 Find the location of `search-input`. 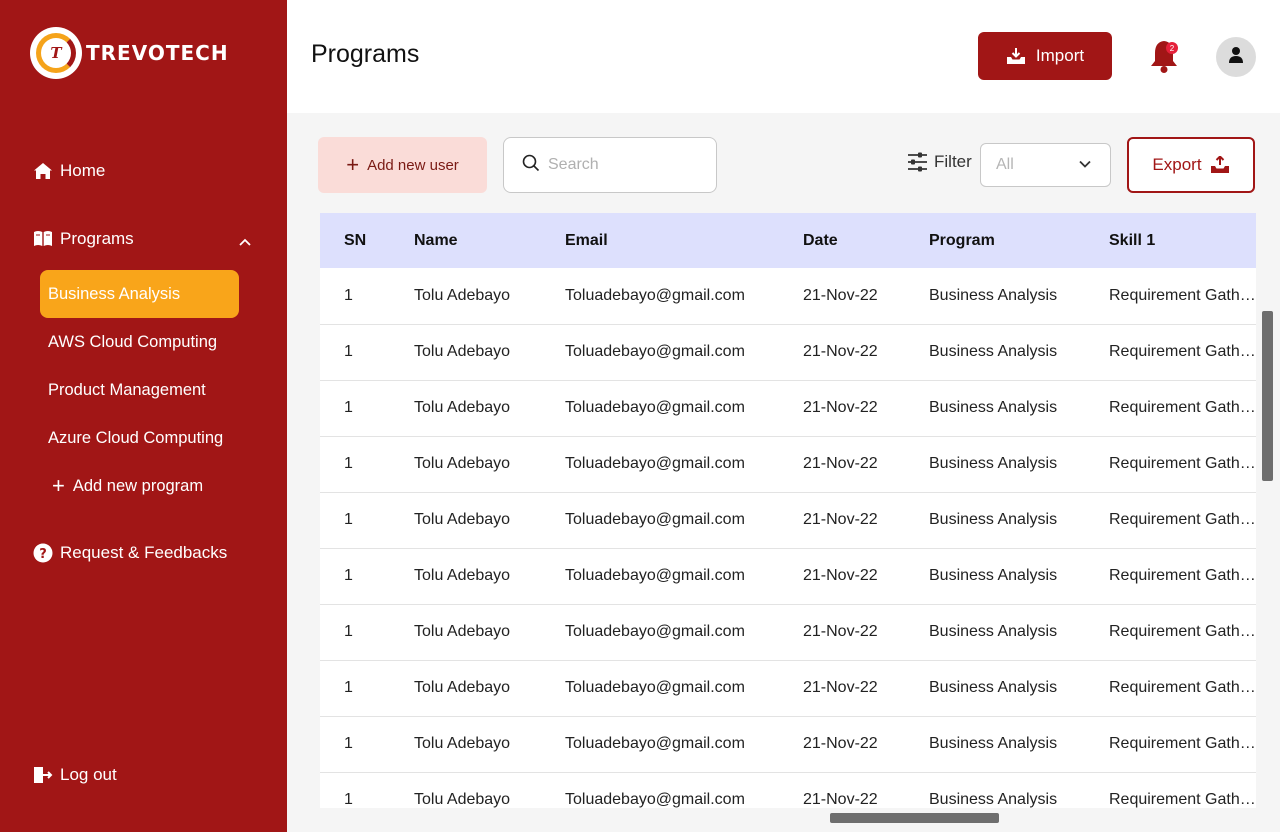

search-input is located at coordinates (623, 165).